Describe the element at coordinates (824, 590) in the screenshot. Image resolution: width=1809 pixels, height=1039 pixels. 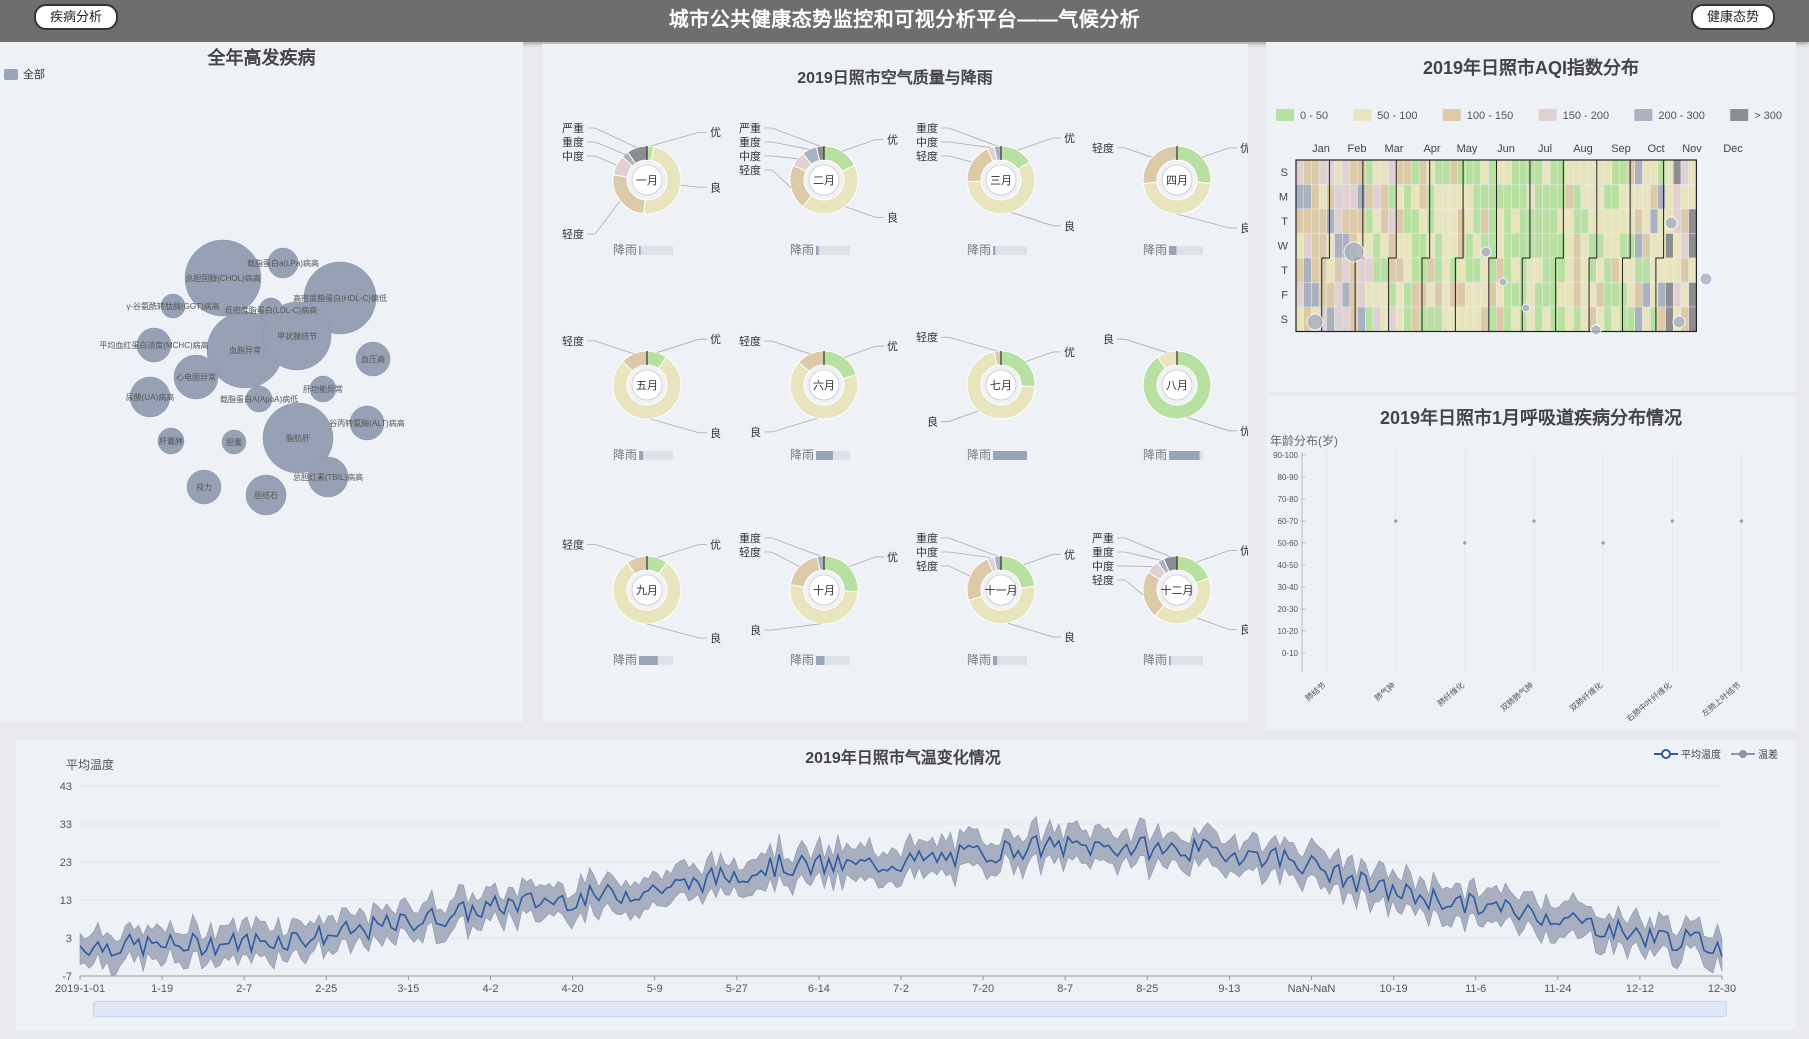
I see `donut-month-label: 十月` at that location.